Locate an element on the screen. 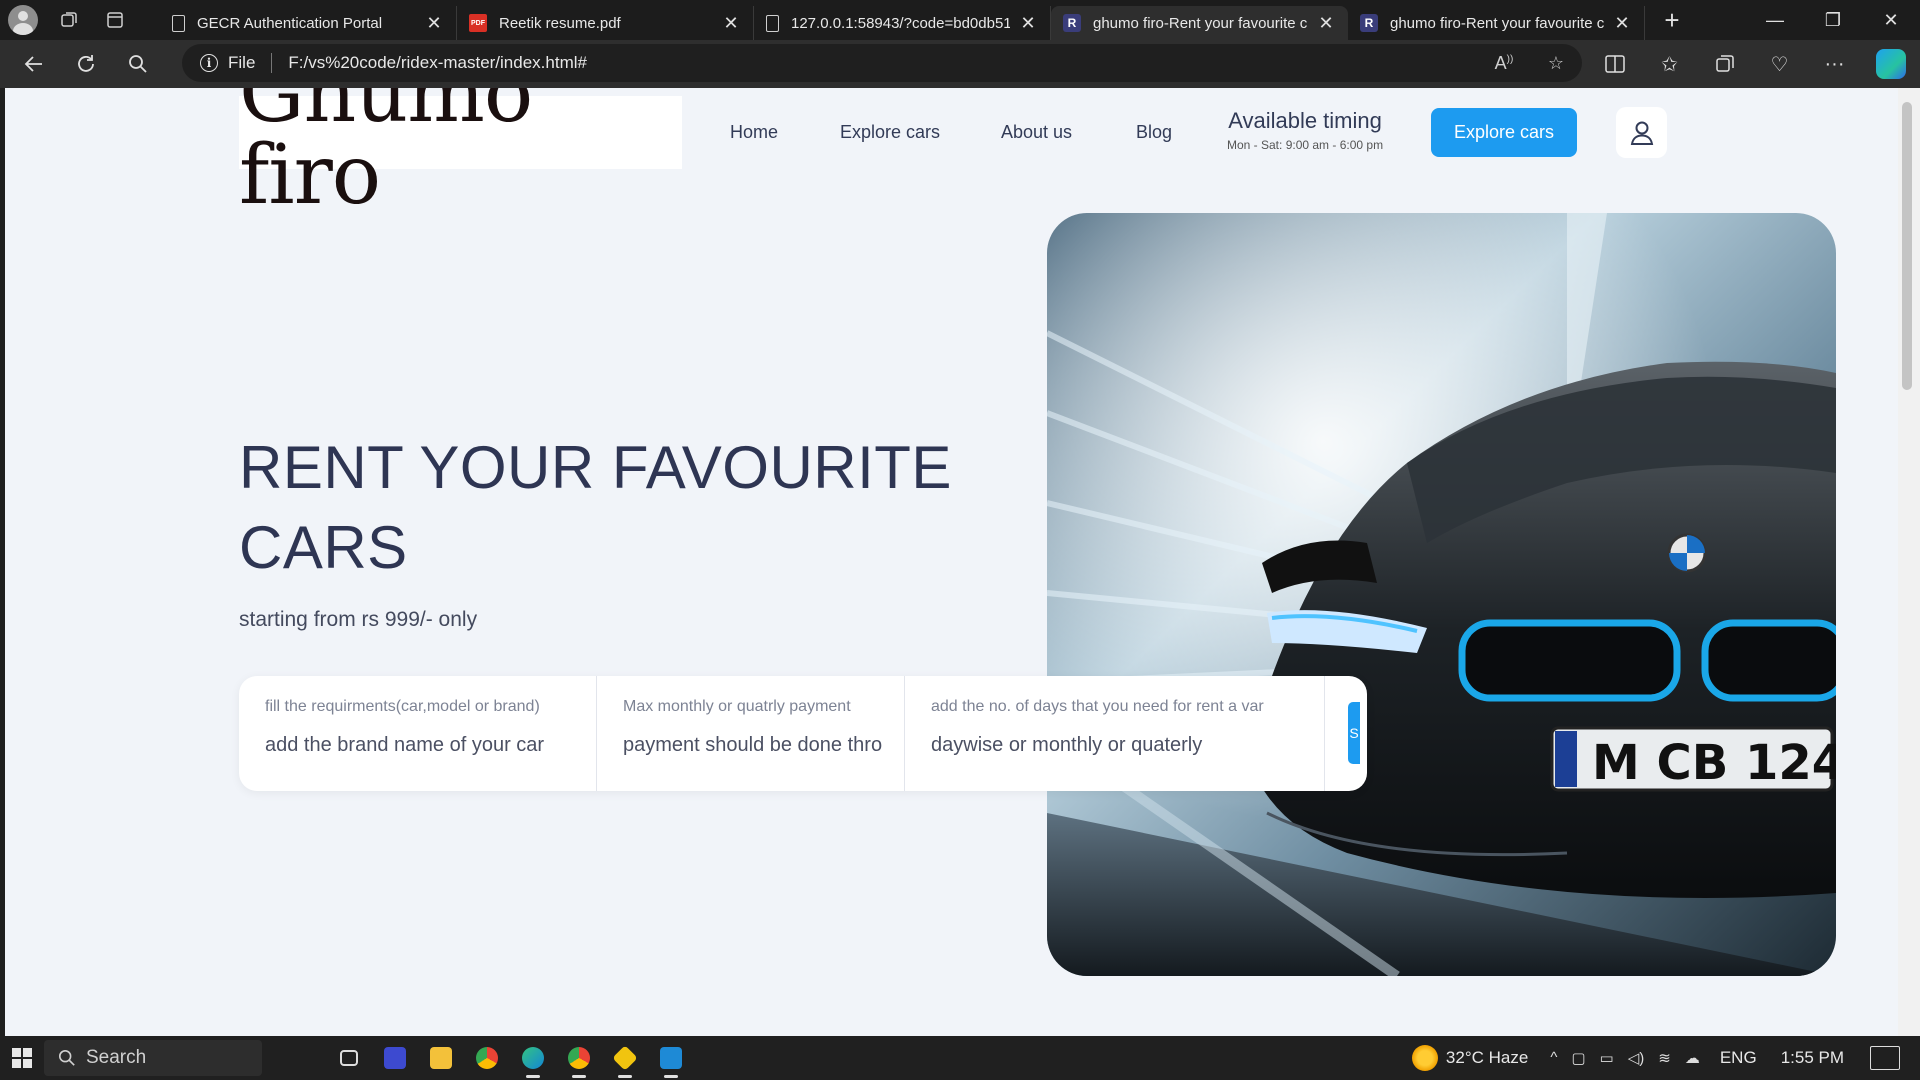 This screenshot has width=1920, height=1080. site-info-icon: i is located at coordinates (209, 63).